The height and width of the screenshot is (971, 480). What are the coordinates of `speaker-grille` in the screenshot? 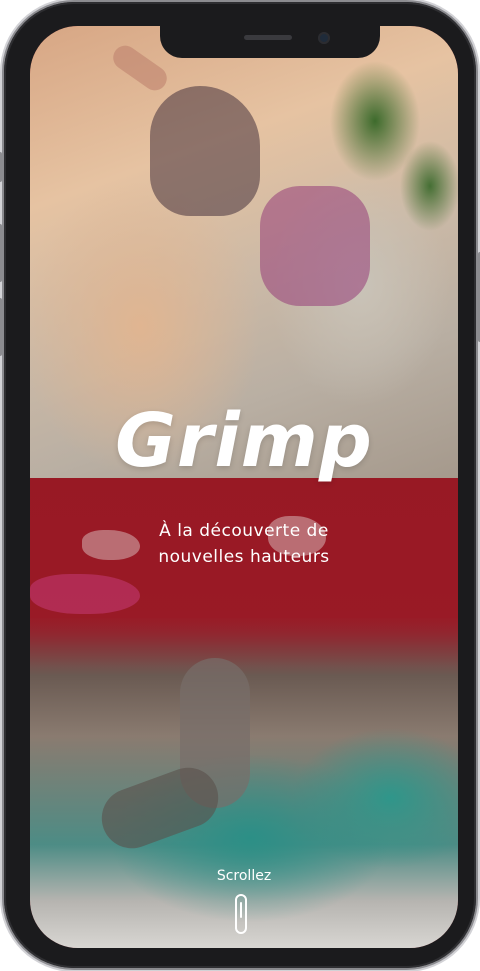 It's located at (268, 37).